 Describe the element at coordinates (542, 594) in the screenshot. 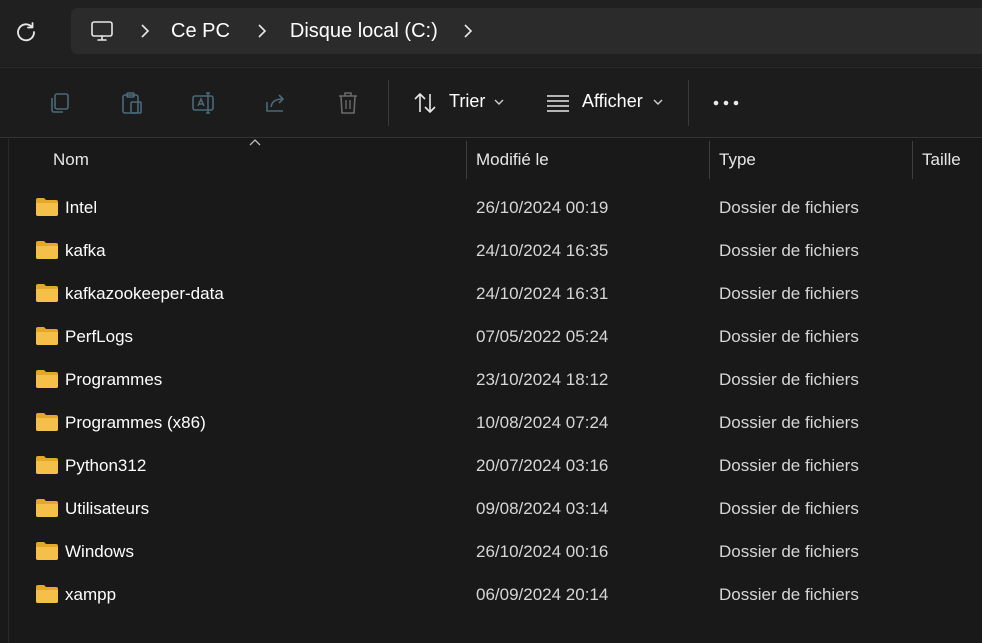

I see `file-modified: 06/09/2024 20:14` at that location.